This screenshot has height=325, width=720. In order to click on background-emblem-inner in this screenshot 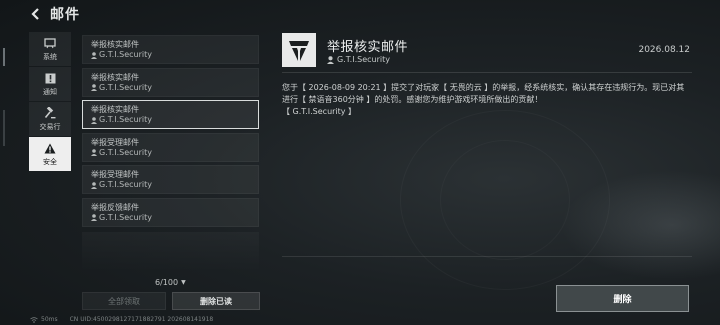, I will do `click(505, 200)`.